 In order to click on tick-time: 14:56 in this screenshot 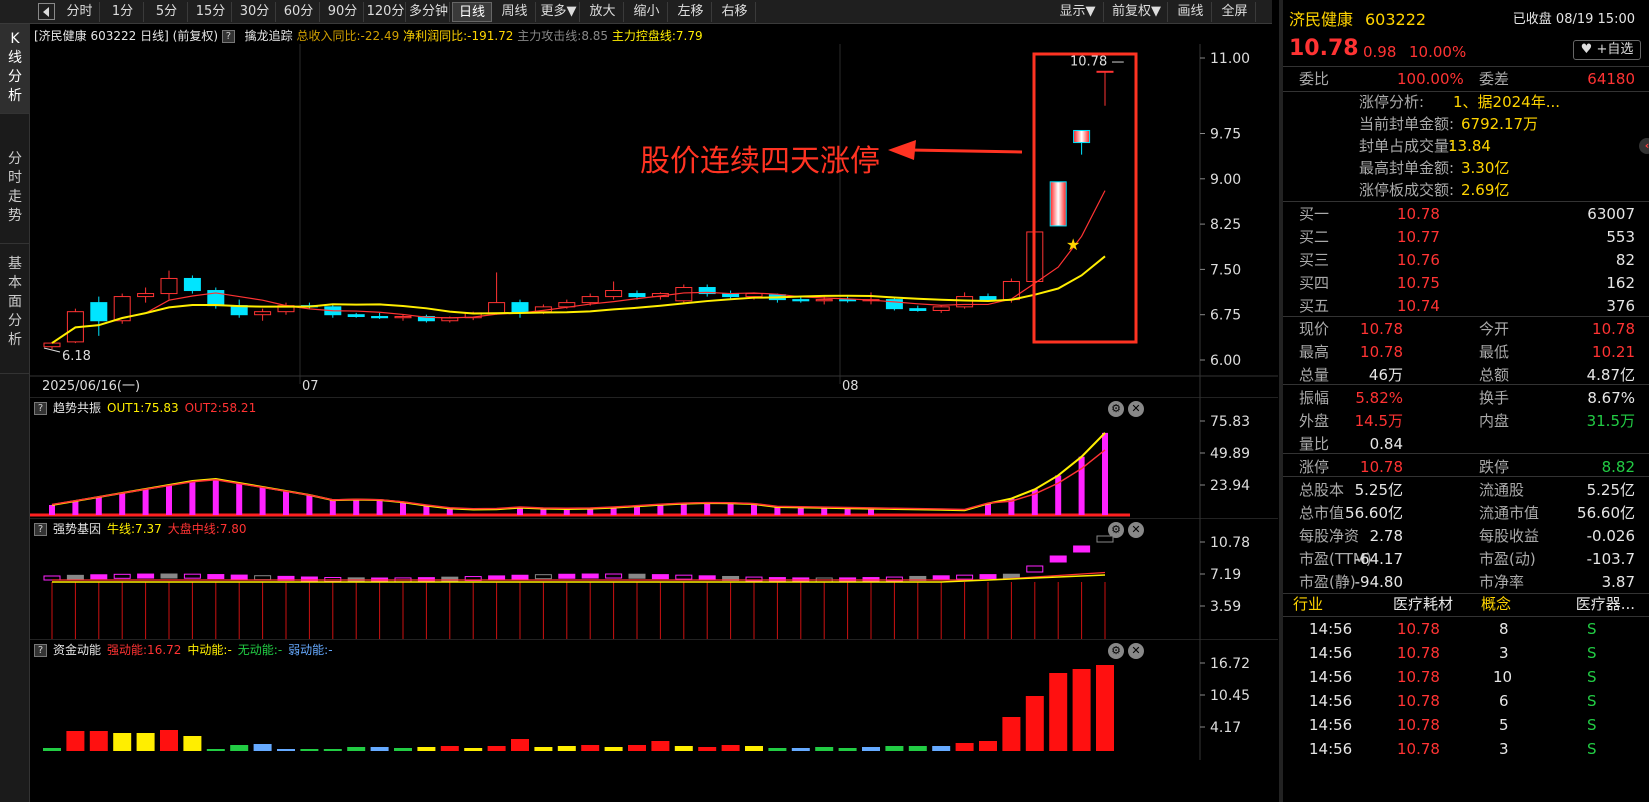, I will do `click(1331, 725)`.